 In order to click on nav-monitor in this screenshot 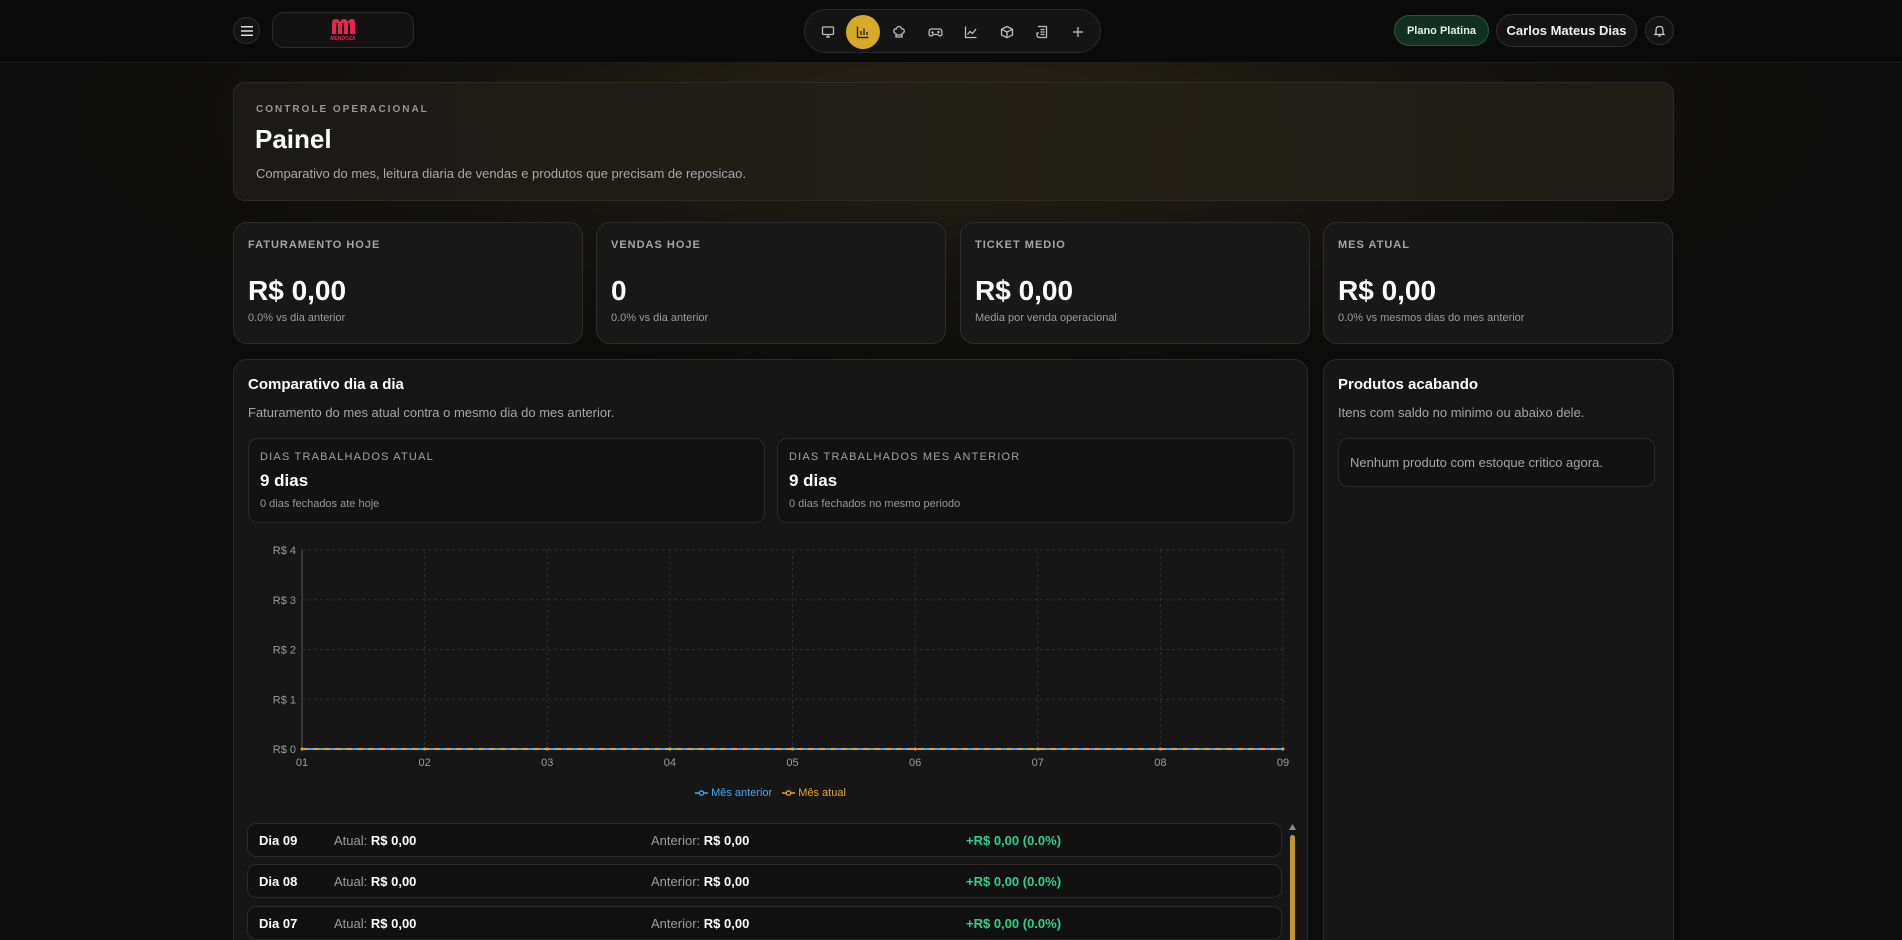, I will do `click(828, 32)`.